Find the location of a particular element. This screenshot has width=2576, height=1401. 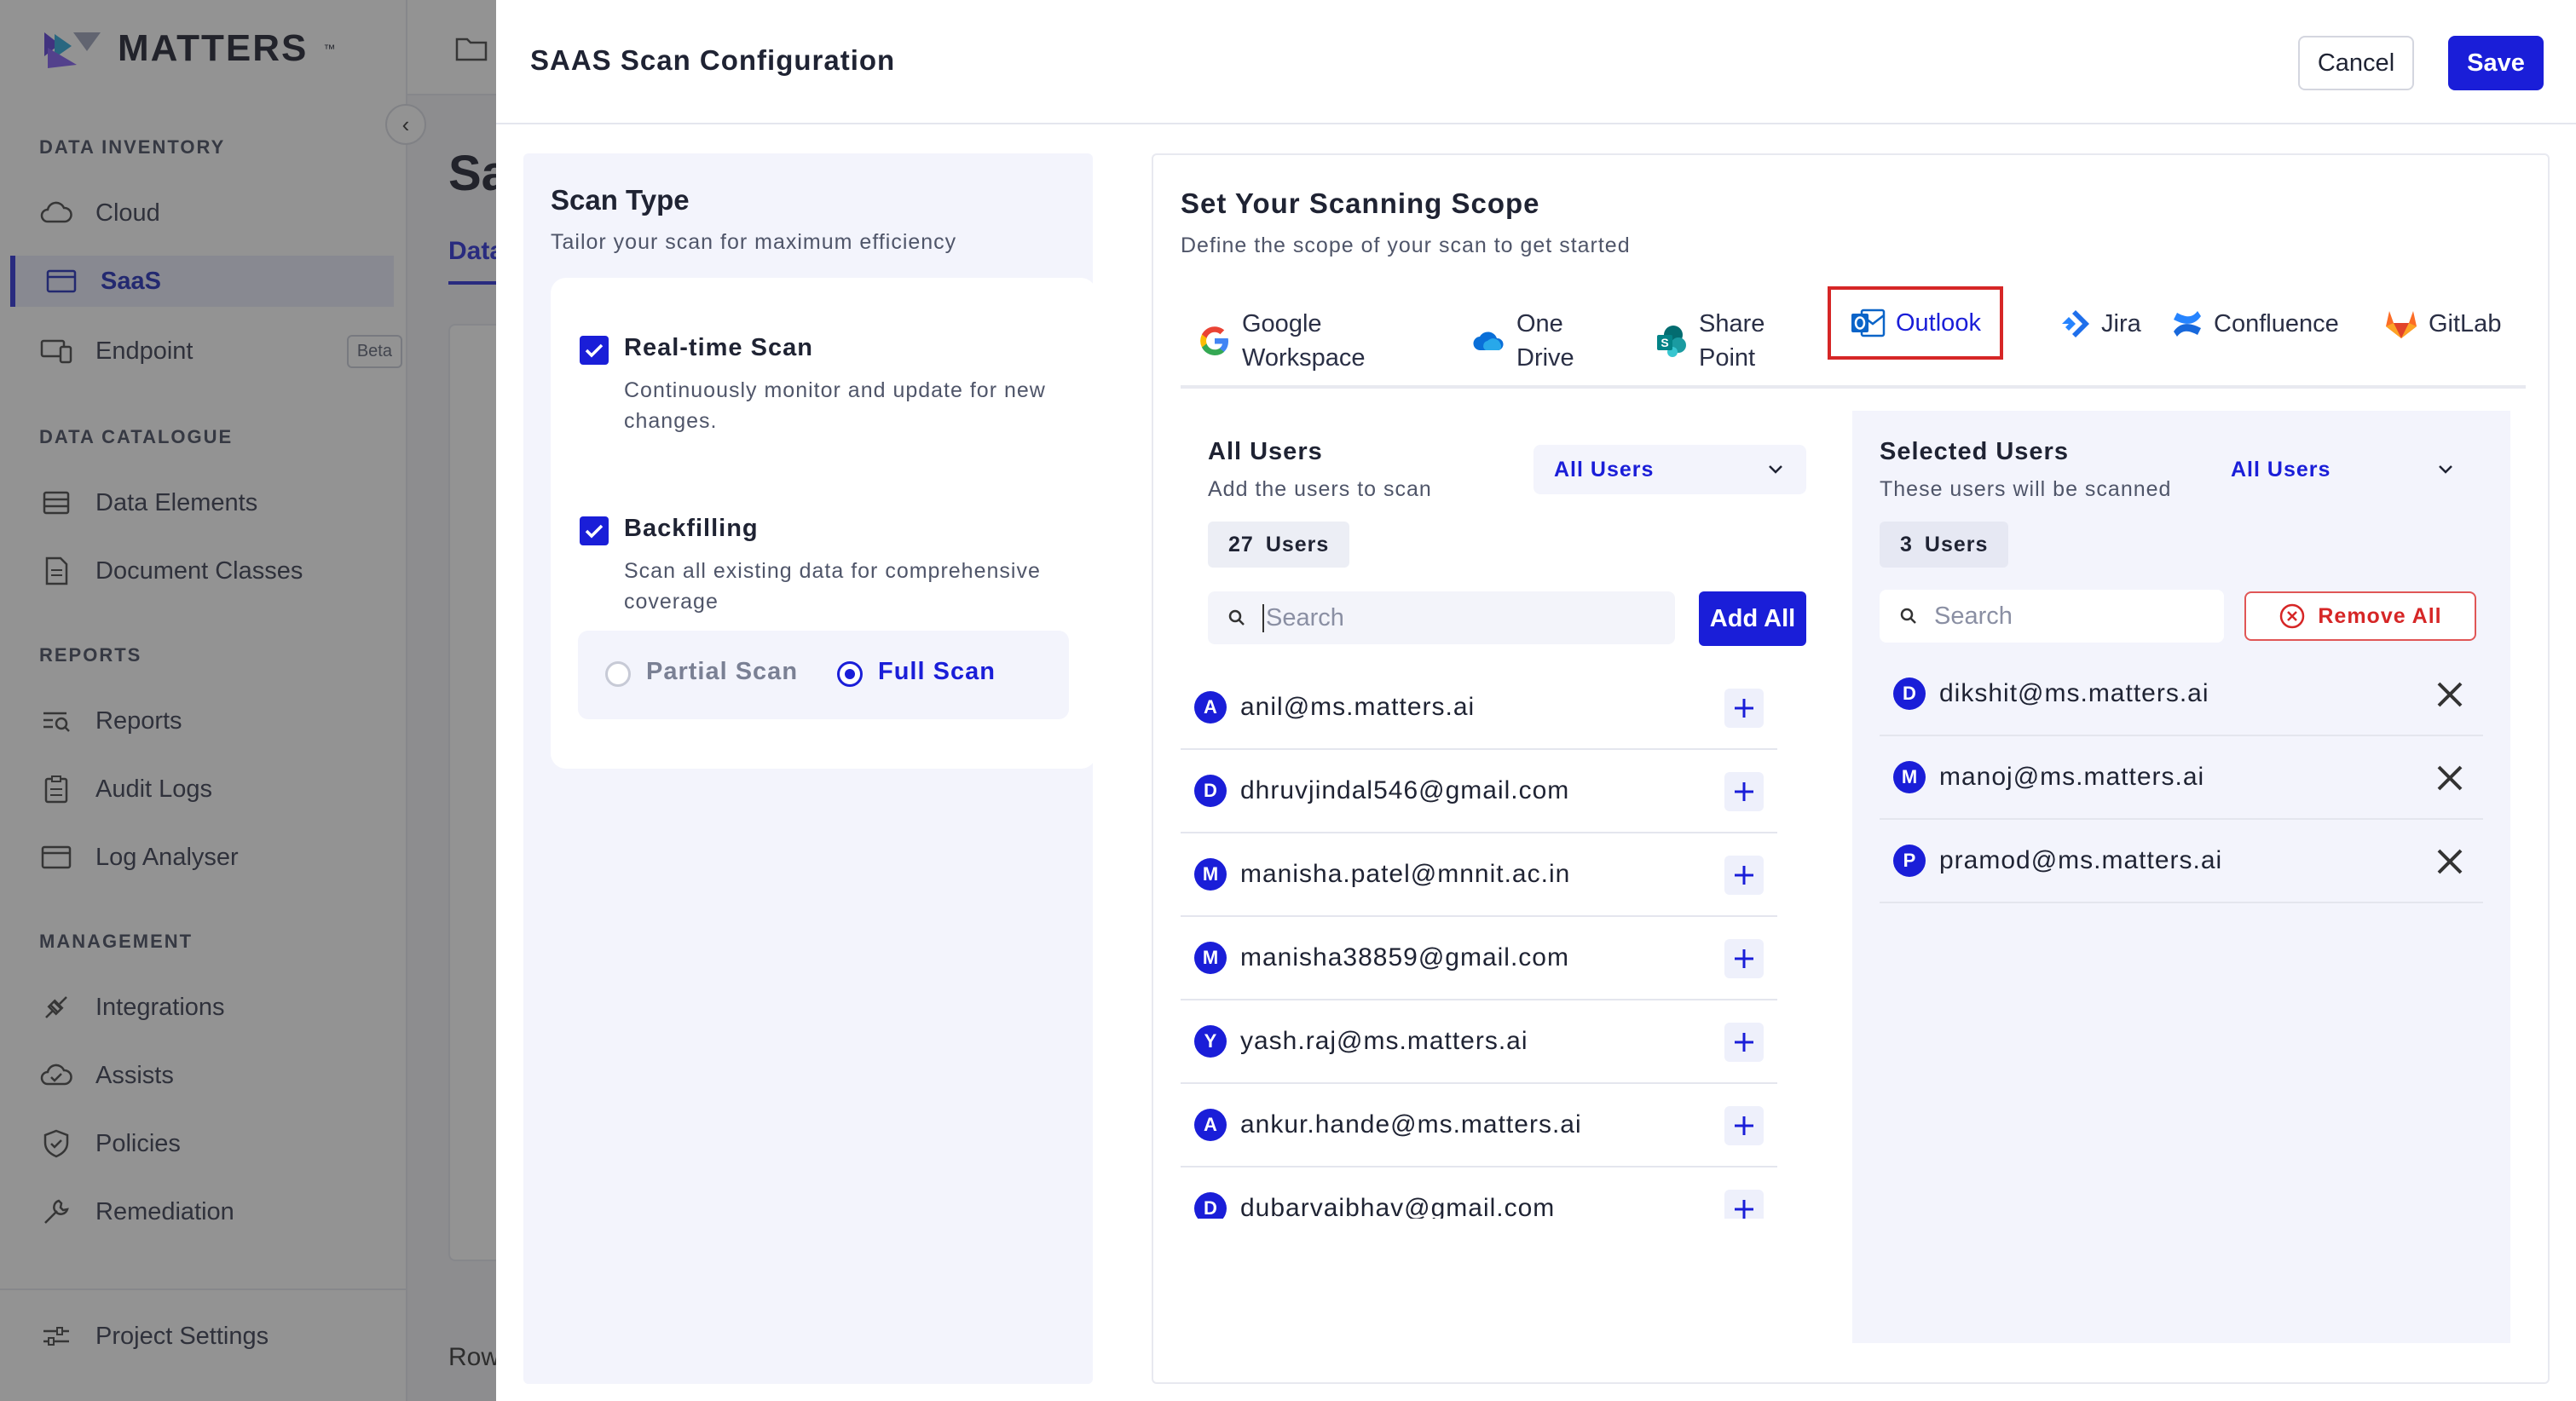

tab-onedrive: One Drive is located at coordinates (1523, 341).